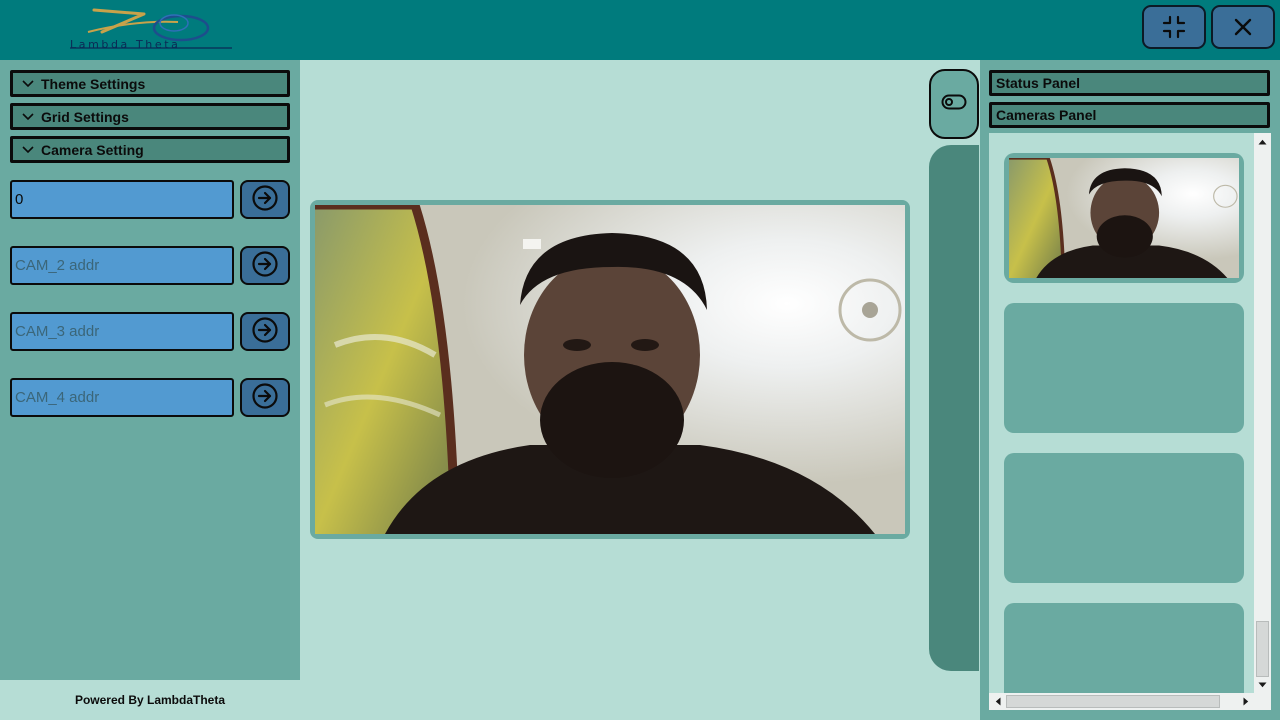 This screenshot has height=720, width=1280. Describe the element at coordinates (1046, 115) in the screenshot. I see `cameras-panel-label: Cameras Panel` at that location.